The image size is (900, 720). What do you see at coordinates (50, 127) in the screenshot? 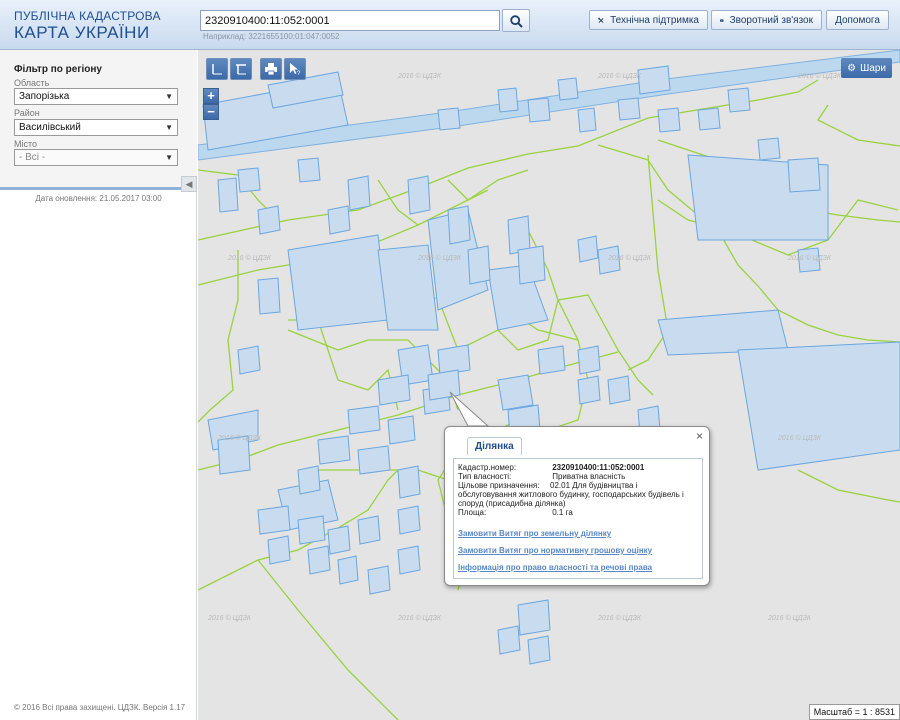
I see `rayon-value: Василівський` at bounding box center [50, 127].